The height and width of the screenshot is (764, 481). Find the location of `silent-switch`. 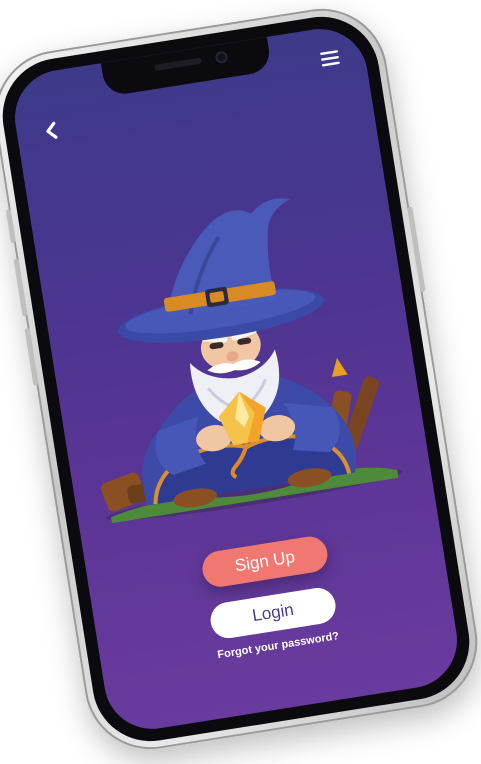

silent-switch is located at coordinates (10, 226).